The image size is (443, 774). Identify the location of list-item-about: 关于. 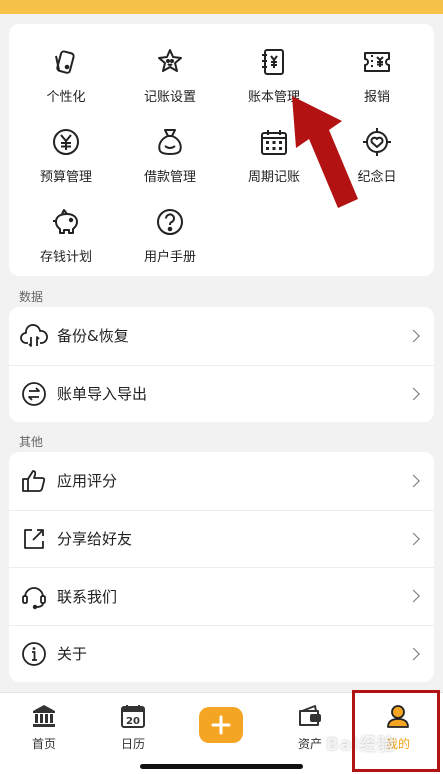
(221, 653).